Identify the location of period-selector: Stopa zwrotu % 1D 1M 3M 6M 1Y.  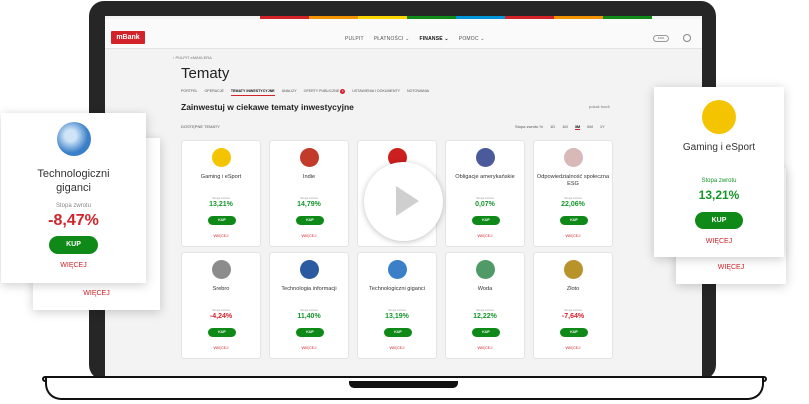
(560, 127).